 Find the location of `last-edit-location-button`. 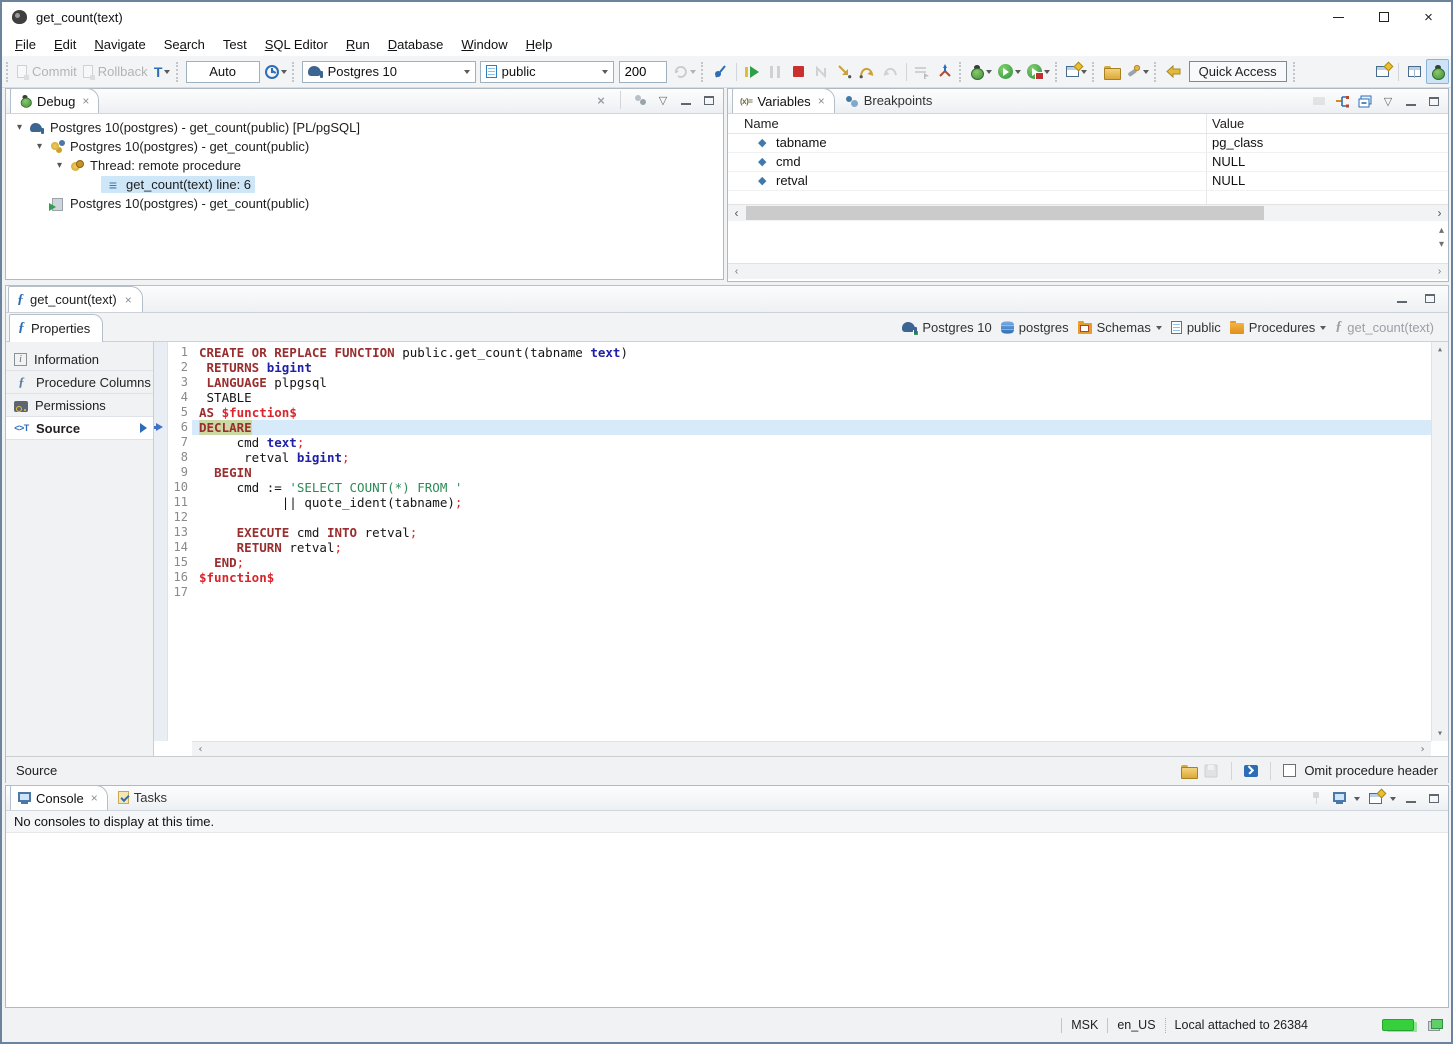

last-edit-location-button is located at coordinates (1173, 71).